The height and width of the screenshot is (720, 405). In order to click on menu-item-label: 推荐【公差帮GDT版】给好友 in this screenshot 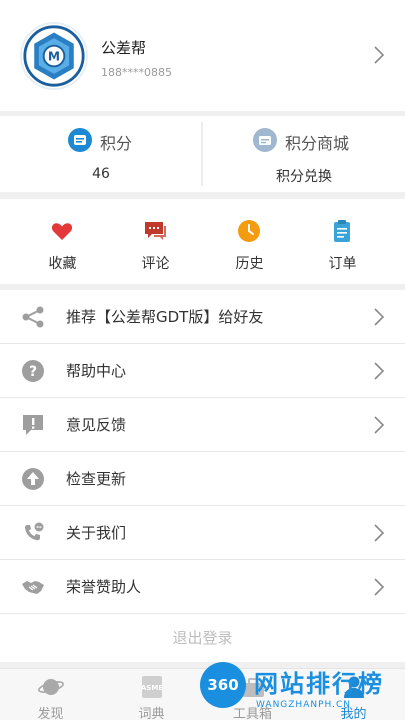, I will do `click(165, 317)`.